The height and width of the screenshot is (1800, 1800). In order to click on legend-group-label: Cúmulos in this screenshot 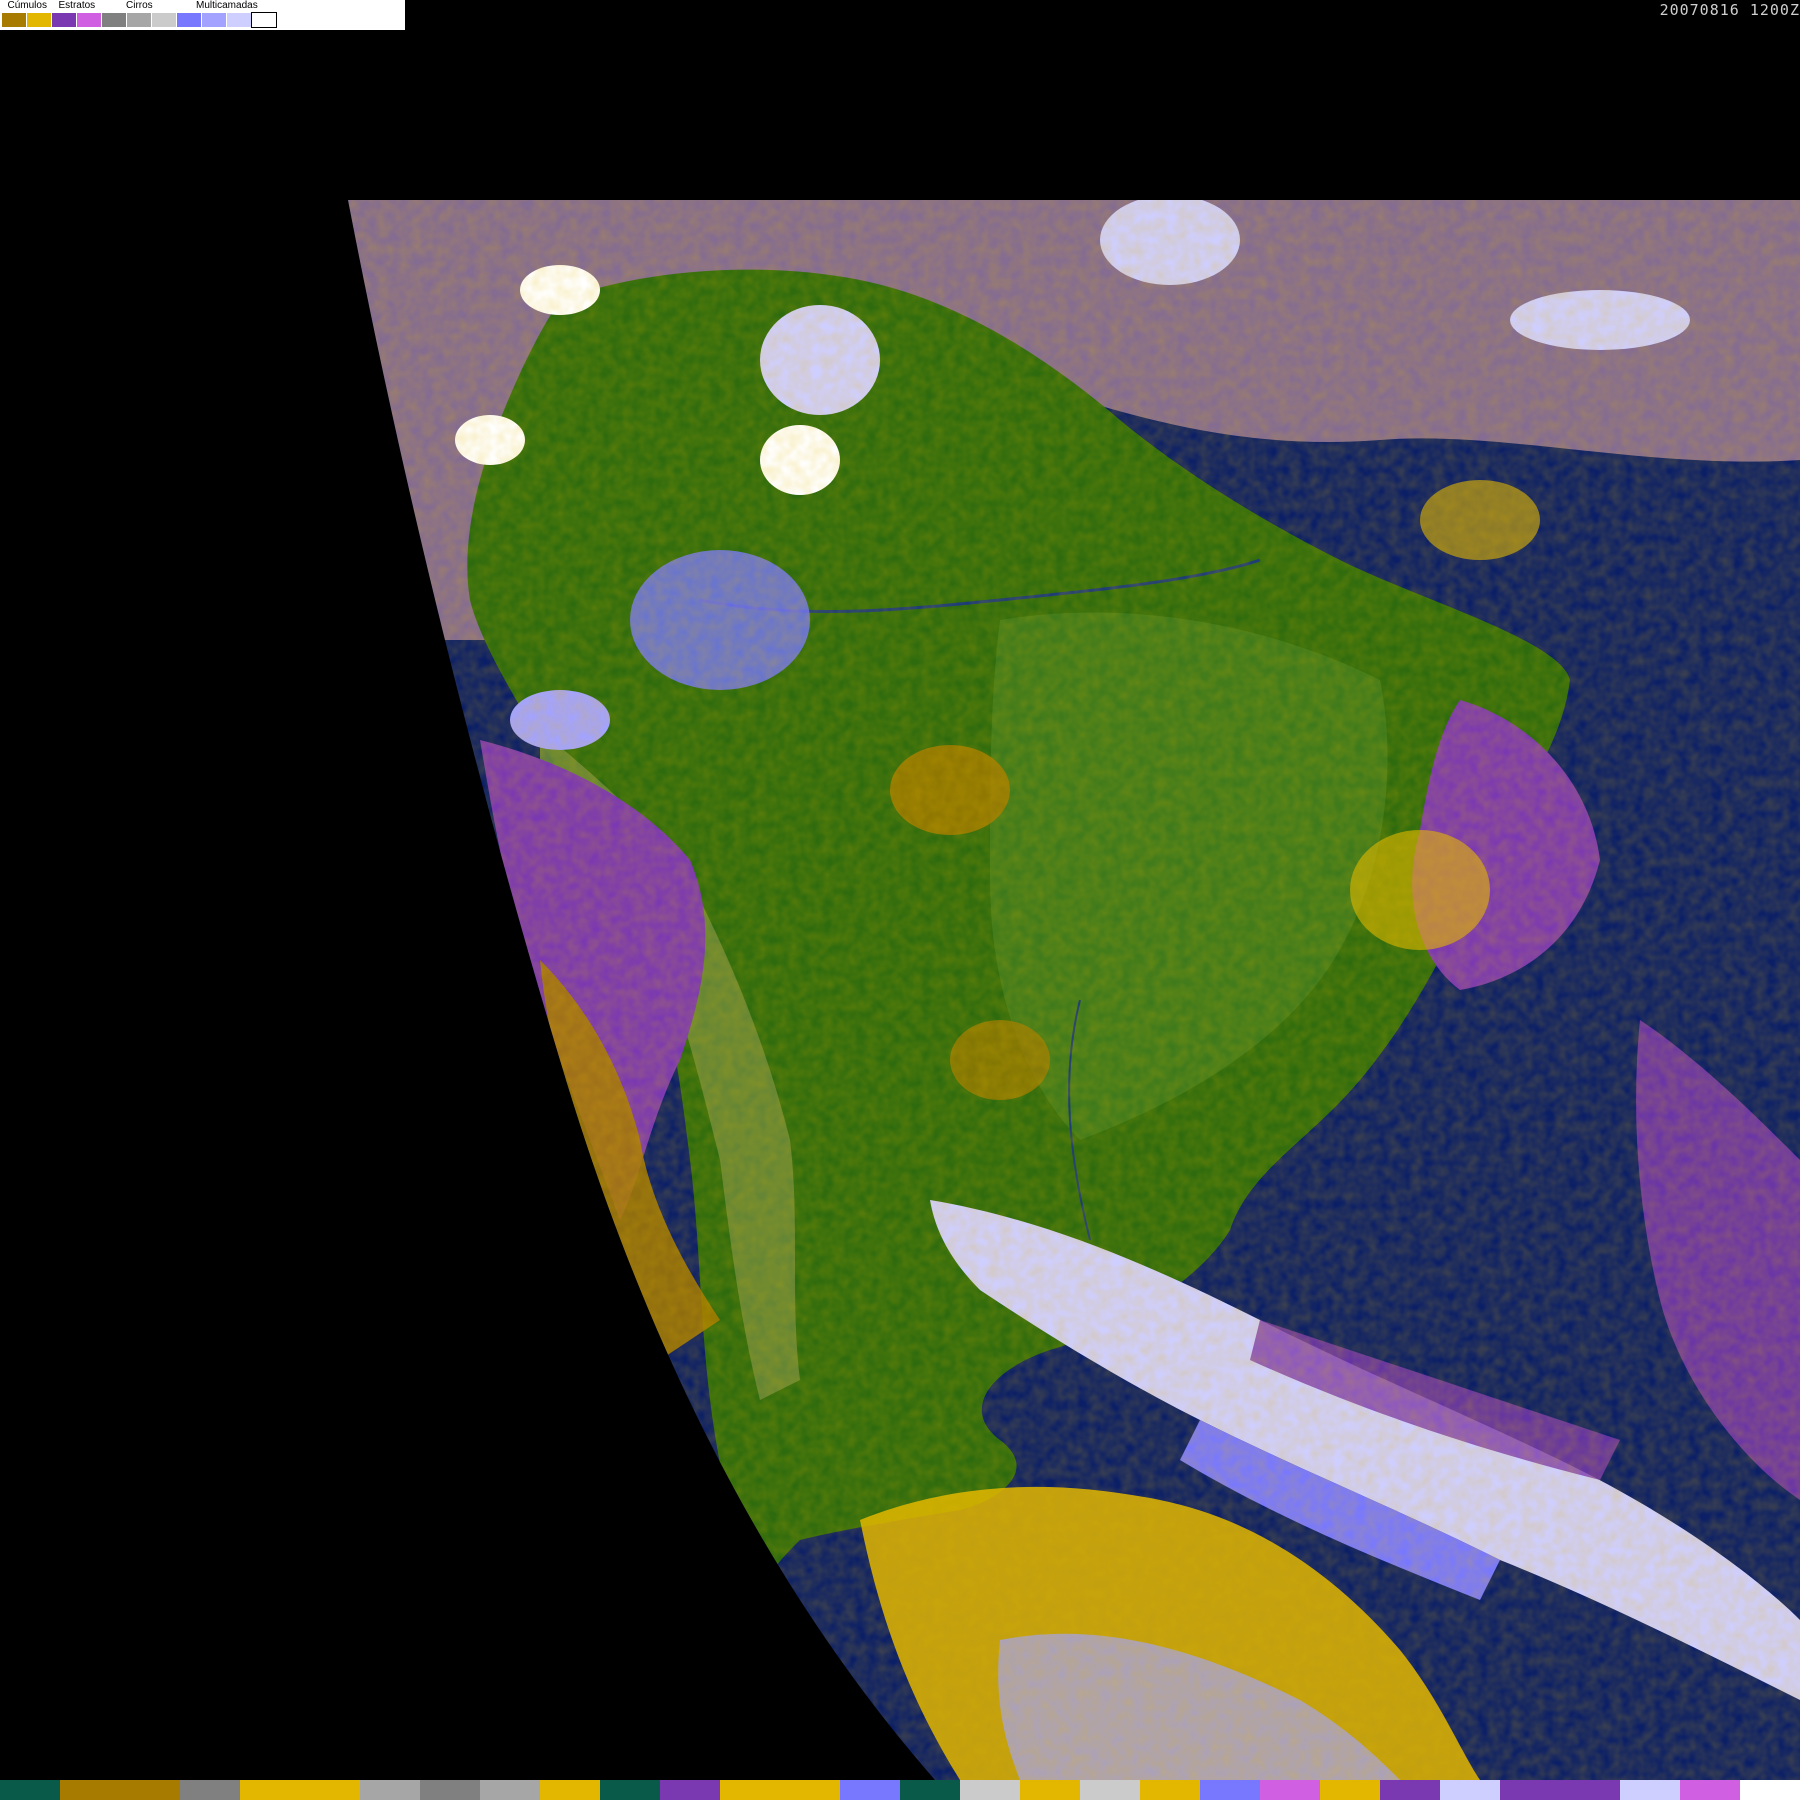, I will do `click(27, 5)`.